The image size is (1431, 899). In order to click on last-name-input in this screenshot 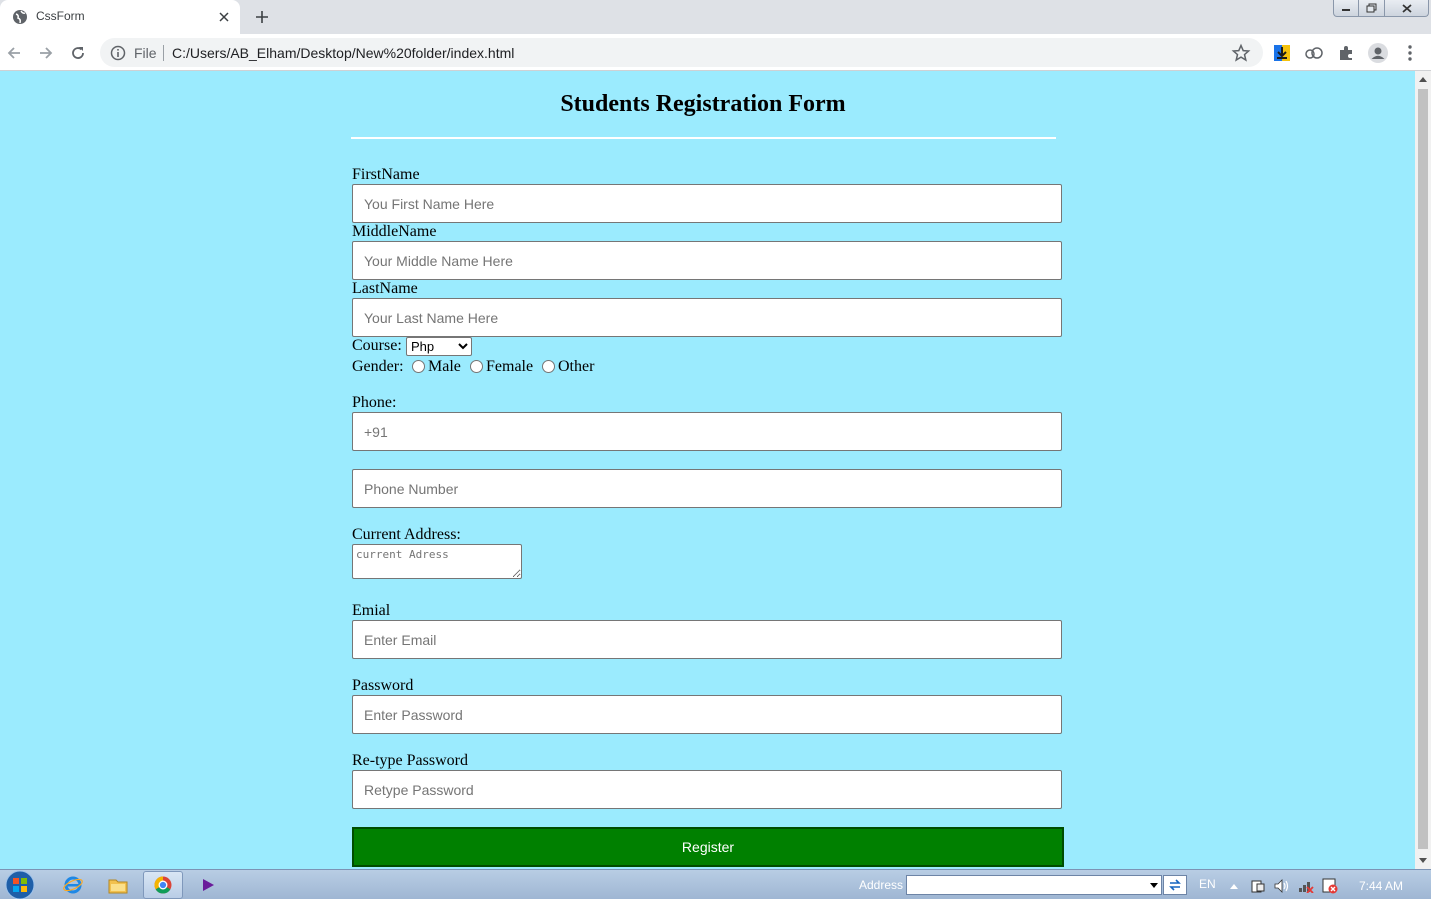, I will do `click(707, 317)`.